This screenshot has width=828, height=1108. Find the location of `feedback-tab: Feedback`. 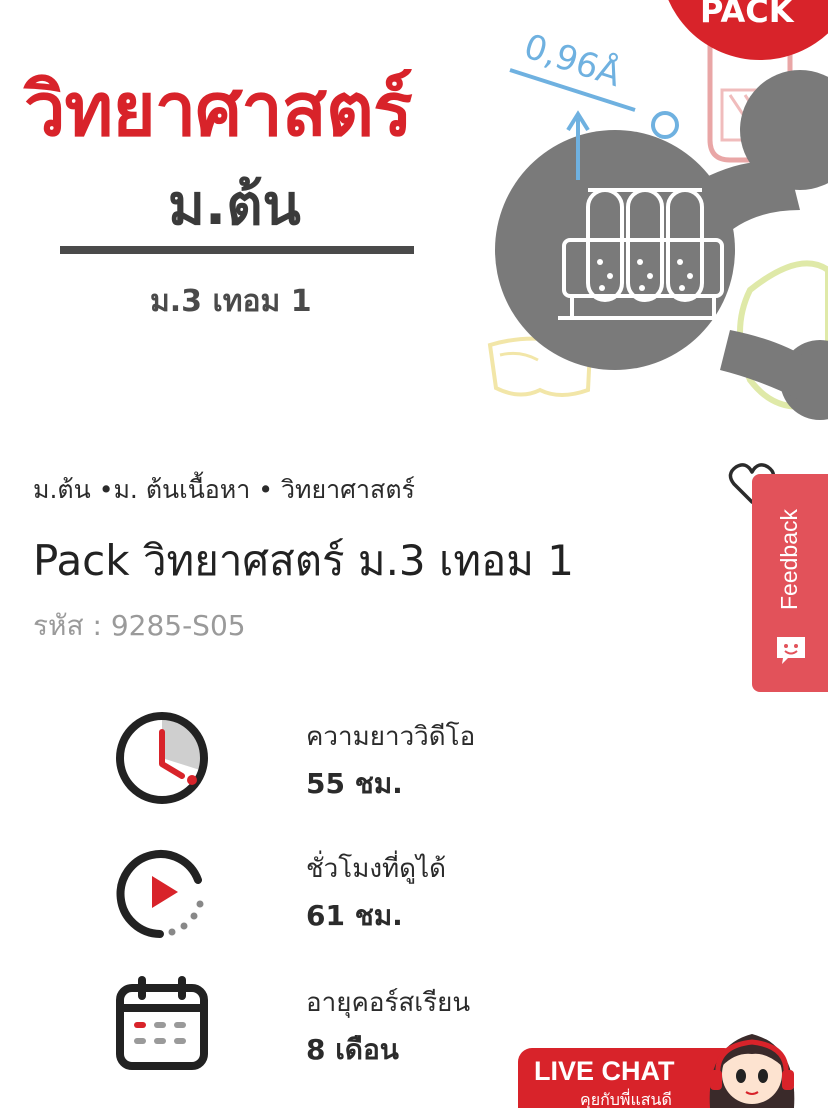

feedback-tab: Feedback is located at coordinates (790, 583).